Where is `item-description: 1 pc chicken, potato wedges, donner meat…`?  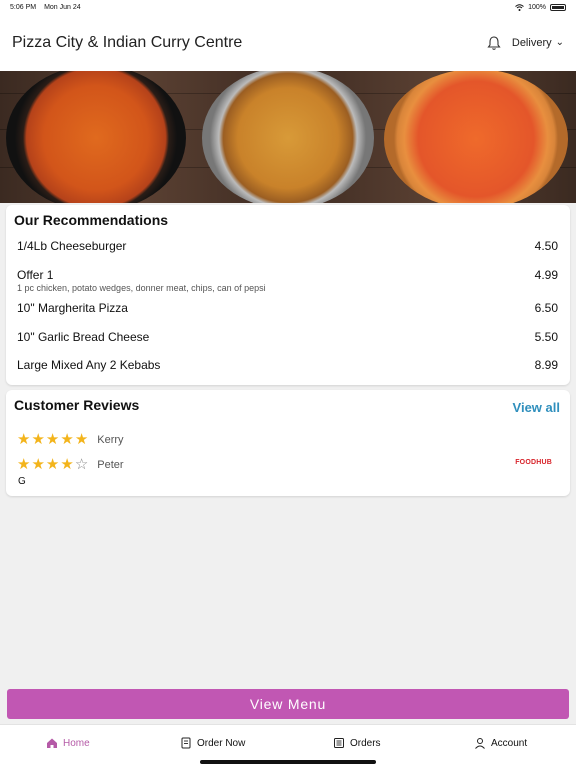 item-description: 1 pc chicken, potato wedges, donner meat… is located at coordinates (141, 288).